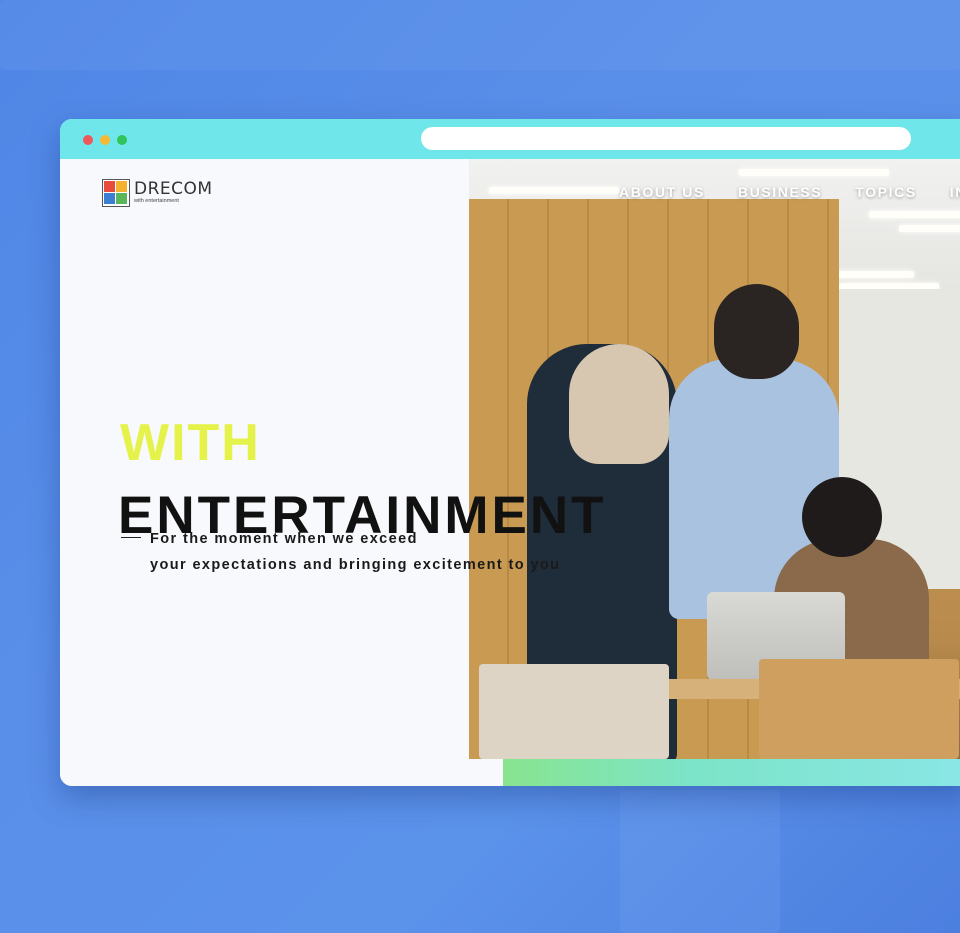 The width and height of the screenshot is (960, 933). I want to click on logo-name: DRECOM, so click(173, 189).